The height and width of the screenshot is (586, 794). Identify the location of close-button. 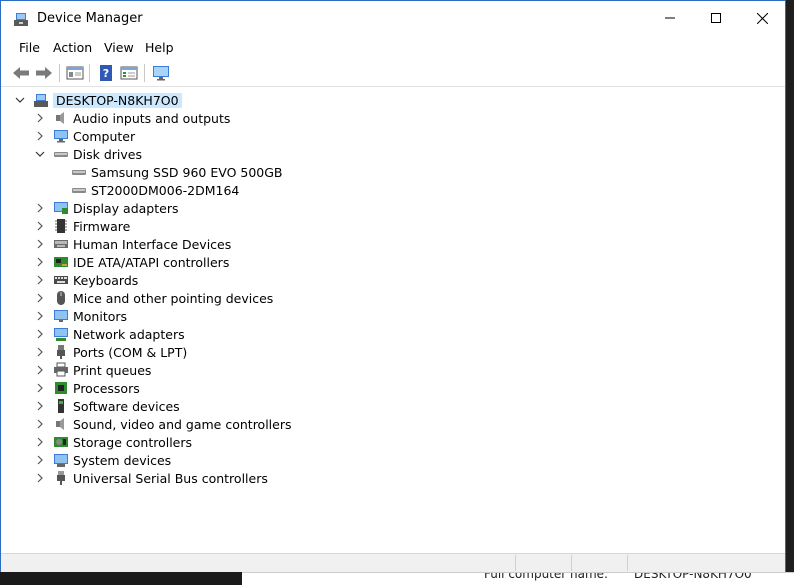
(762, 18).